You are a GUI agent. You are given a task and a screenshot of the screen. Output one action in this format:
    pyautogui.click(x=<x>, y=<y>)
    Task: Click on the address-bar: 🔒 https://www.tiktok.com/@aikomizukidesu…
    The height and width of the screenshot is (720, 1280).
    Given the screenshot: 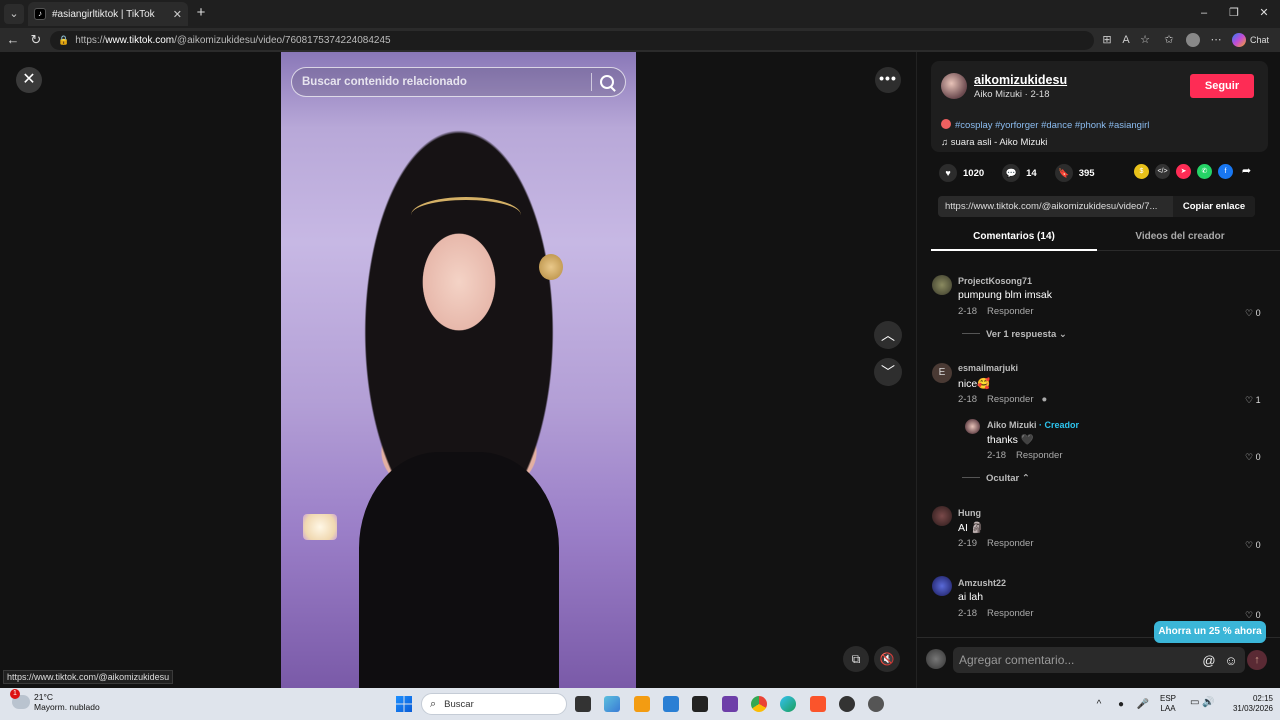 What is the action you would take?
    pyautogui.click(x=572, y=40)
    